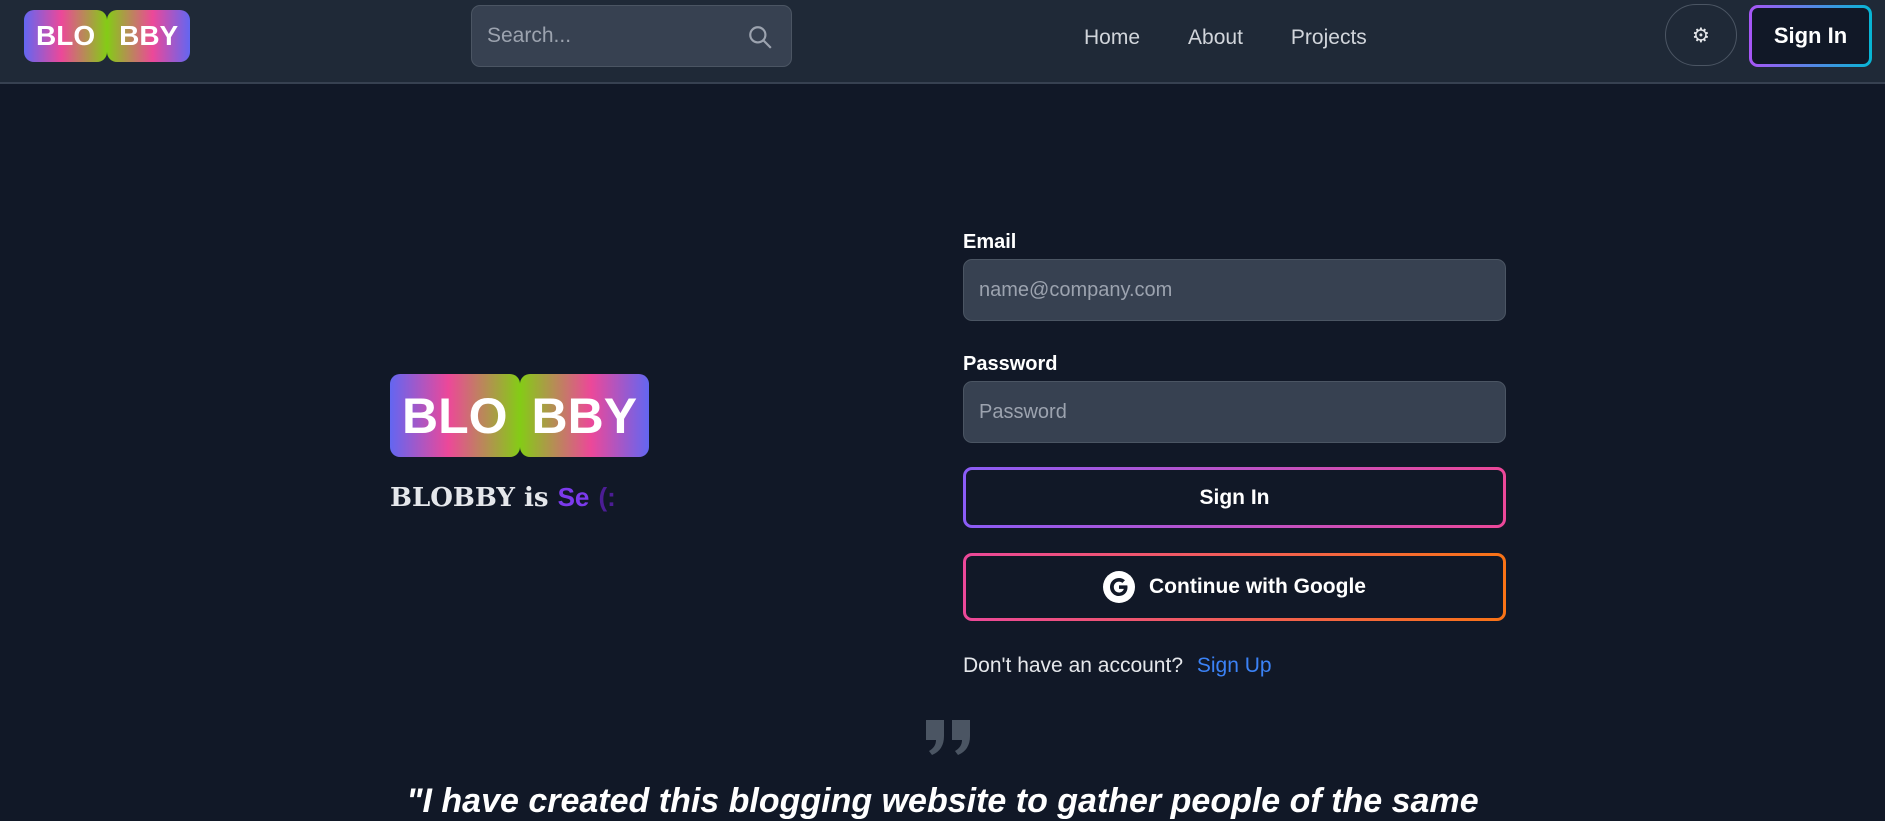  I want to click on signin-button: Sign In, so click(1234, 497).